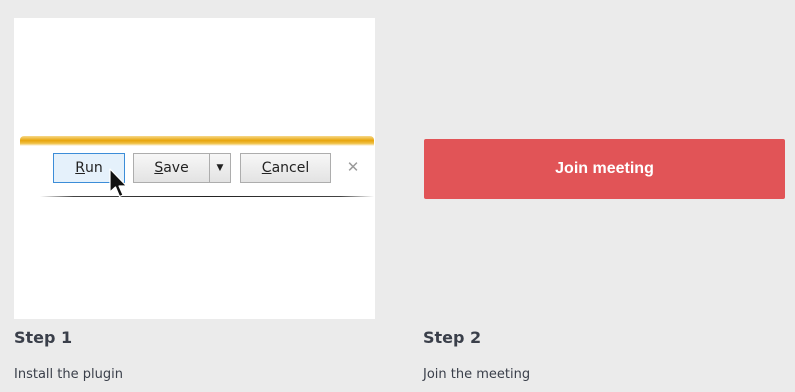 The height and width of the screenshot is (392, 795). Describe the element at coordinates (290, 168) in the screenshot. I see `cancel-button-label: ancel` at that location.